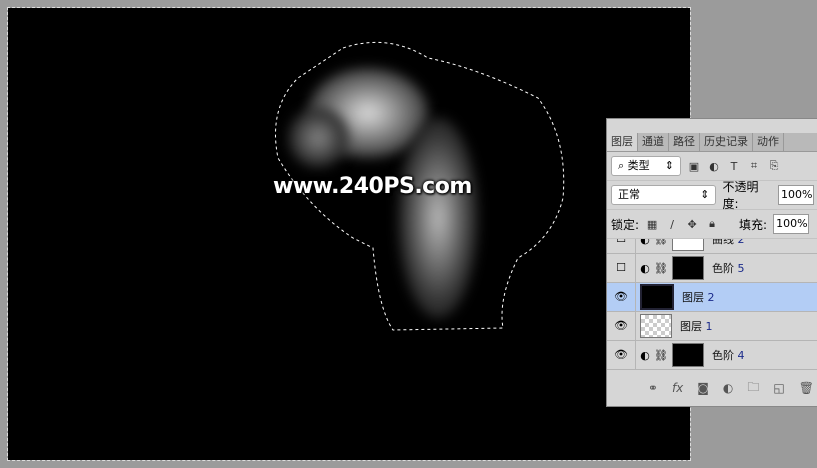  Describe the element at coordinates (754, 166) in the screenshot. I see `shape-filter-icon: ⌗` at that location.